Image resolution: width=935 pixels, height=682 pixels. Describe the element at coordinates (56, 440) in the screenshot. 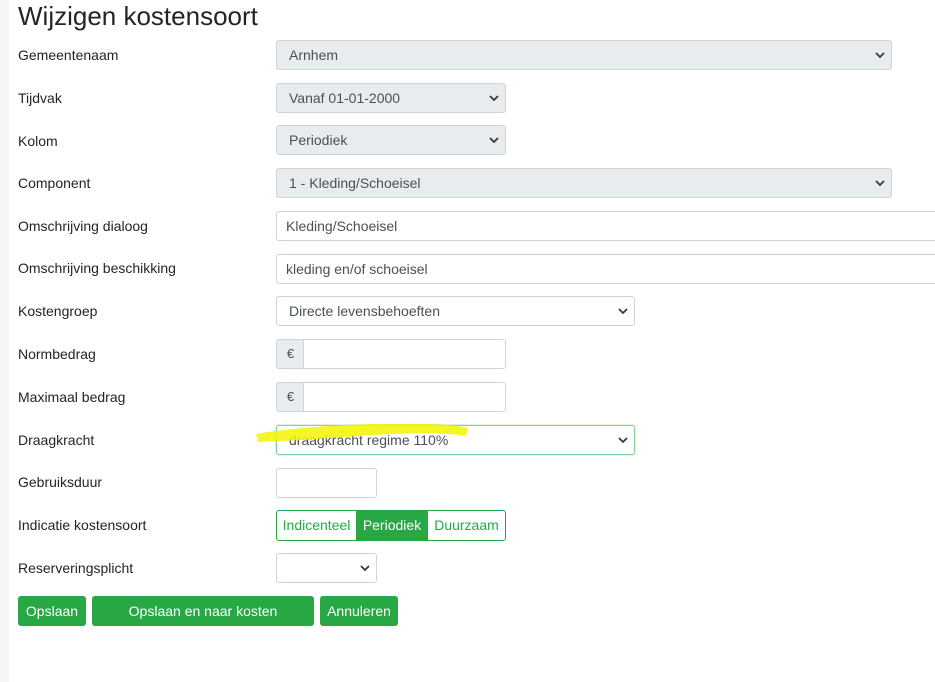

I see `draagkracht-label: Draagkracht` at that location.